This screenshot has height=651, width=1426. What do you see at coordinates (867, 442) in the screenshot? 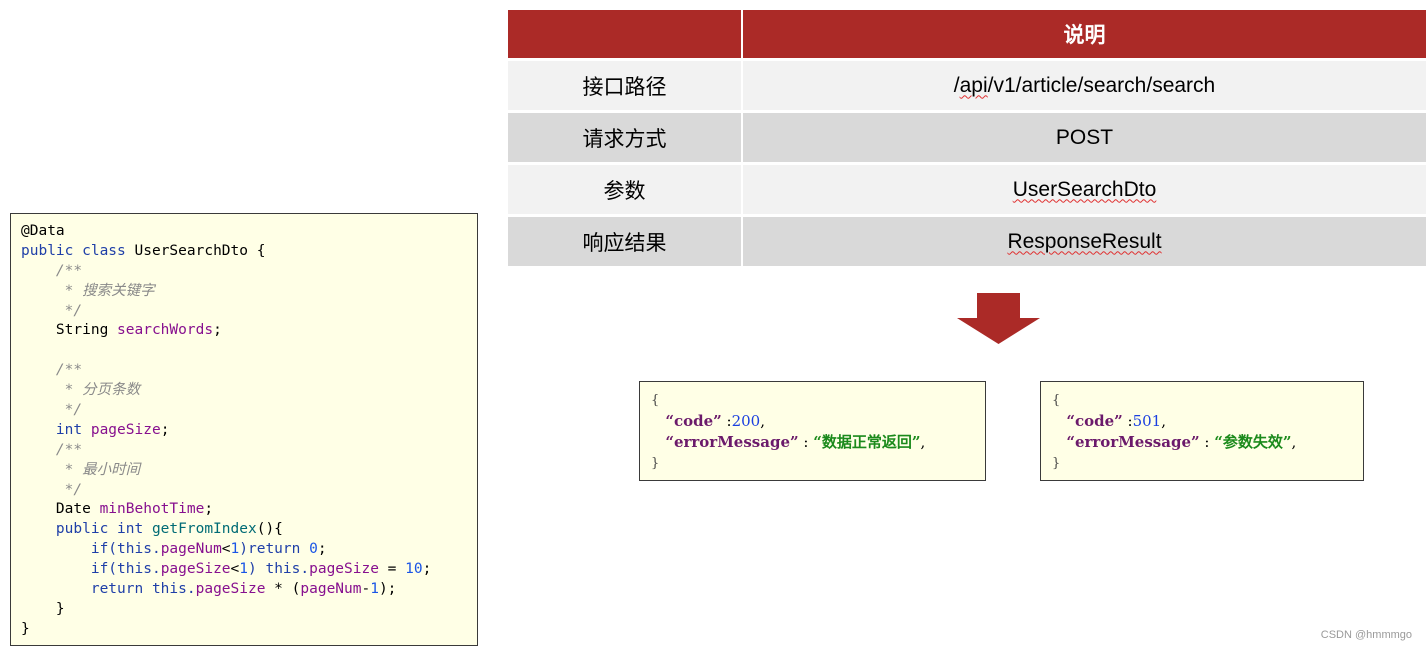
I see `json-value-error-message: “数据正常返回”` at bounding box center [867, 442].